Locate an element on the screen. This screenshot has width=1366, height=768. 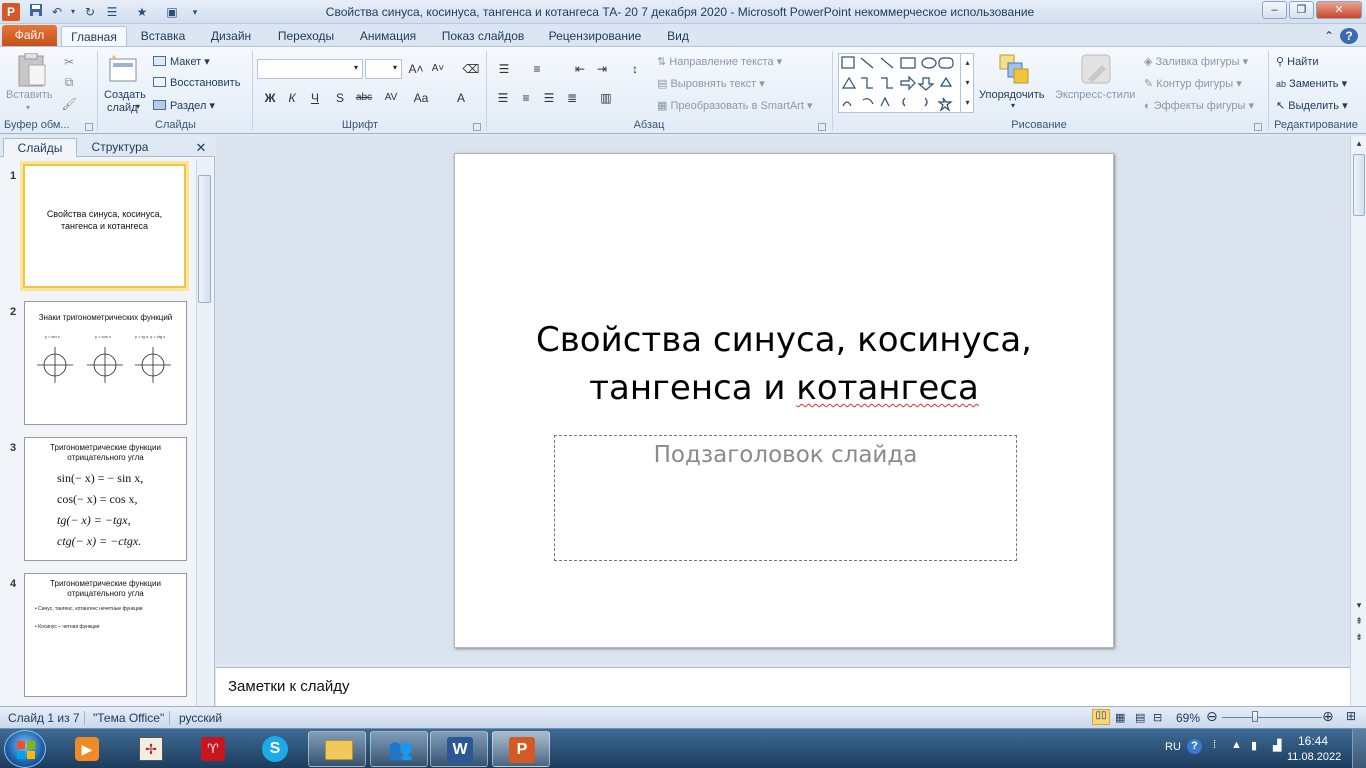
format-painter-icon: 🖌 is located at coordinates (69, 104).